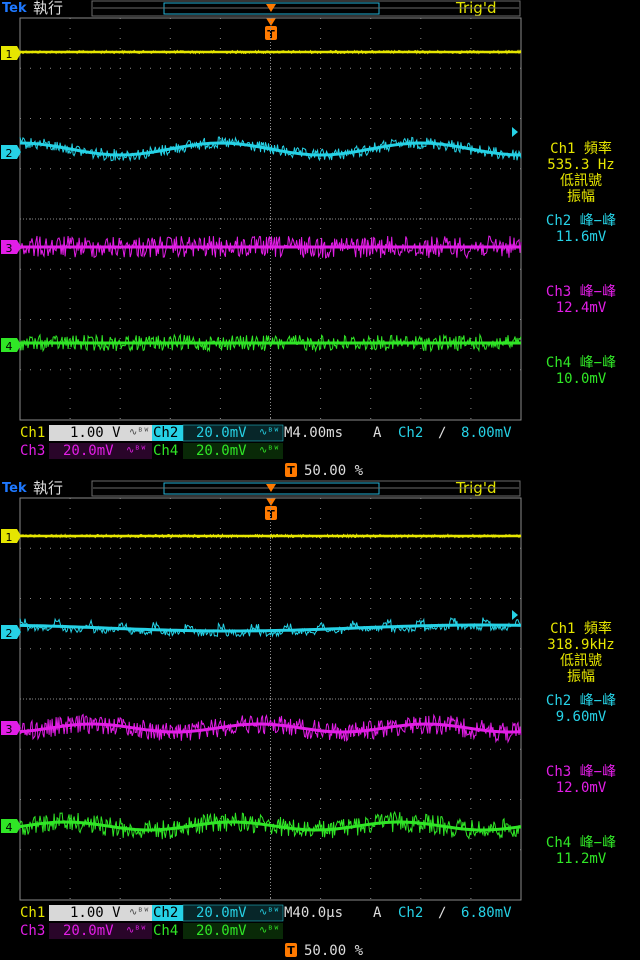 Image resolution: width=640 pixels, height=960 pixels. What do you see at coordinates (581, 717) in the screenshot?
I see `ch2-pk-pk-value: 9.60mV` at bounding box center [581, 717].